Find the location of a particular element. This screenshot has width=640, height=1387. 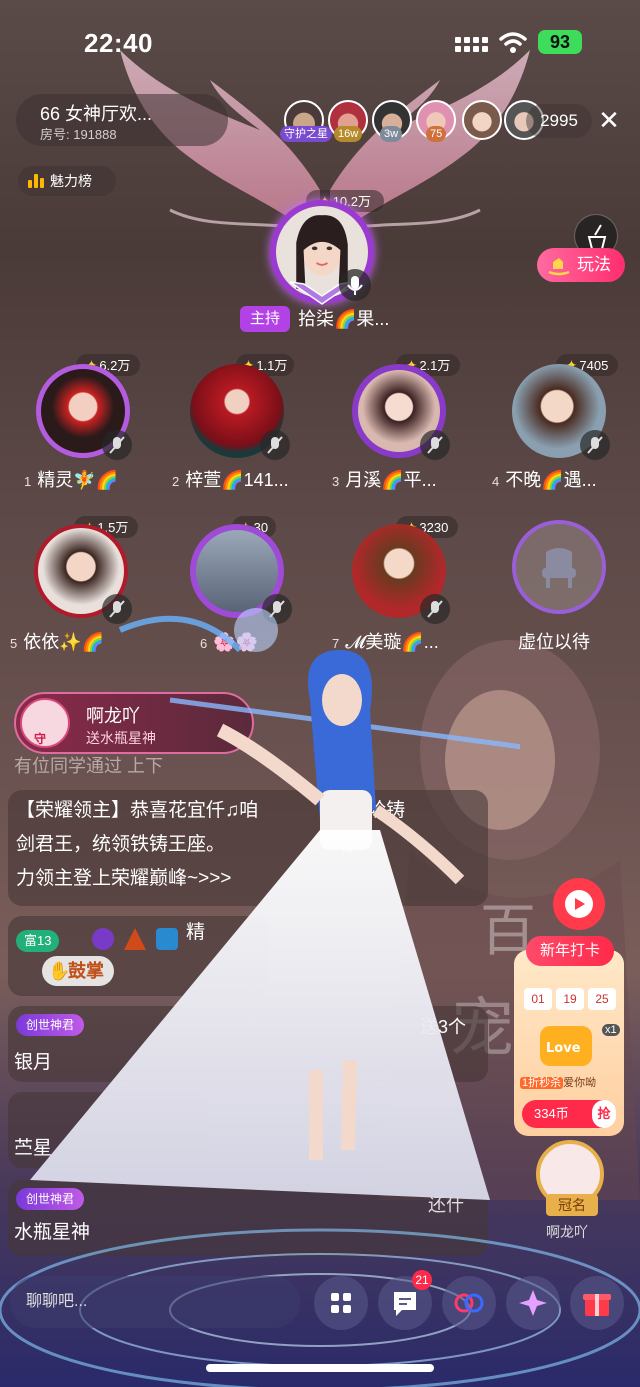

mascot-icon is located at coordinates (579, 904).